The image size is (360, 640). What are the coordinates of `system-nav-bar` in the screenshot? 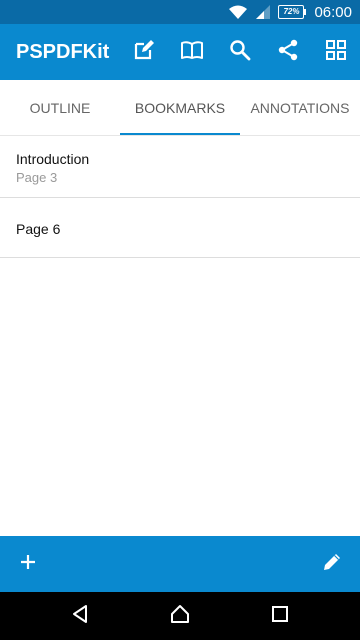 It's located at (180, 616).